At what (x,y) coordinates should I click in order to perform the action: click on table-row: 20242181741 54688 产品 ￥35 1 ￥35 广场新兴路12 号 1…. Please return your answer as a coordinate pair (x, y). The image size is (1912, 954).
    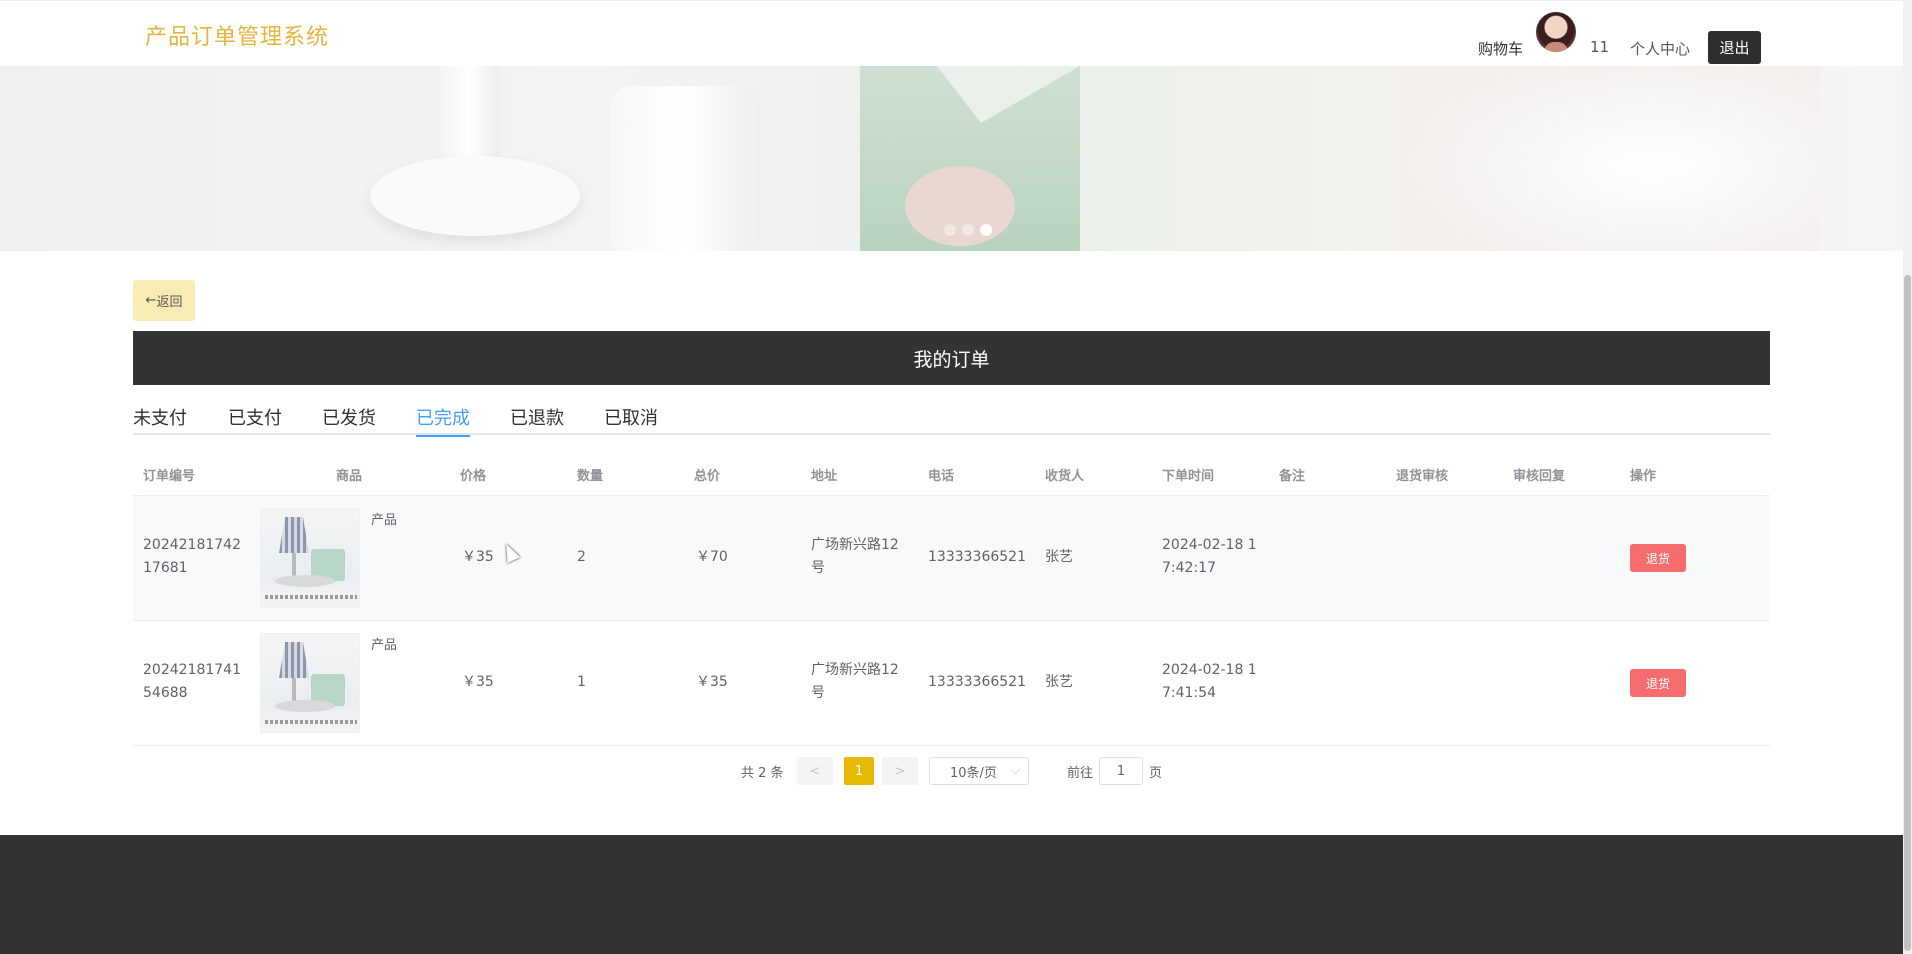
    Looking at the image, I should click on (951, 683).